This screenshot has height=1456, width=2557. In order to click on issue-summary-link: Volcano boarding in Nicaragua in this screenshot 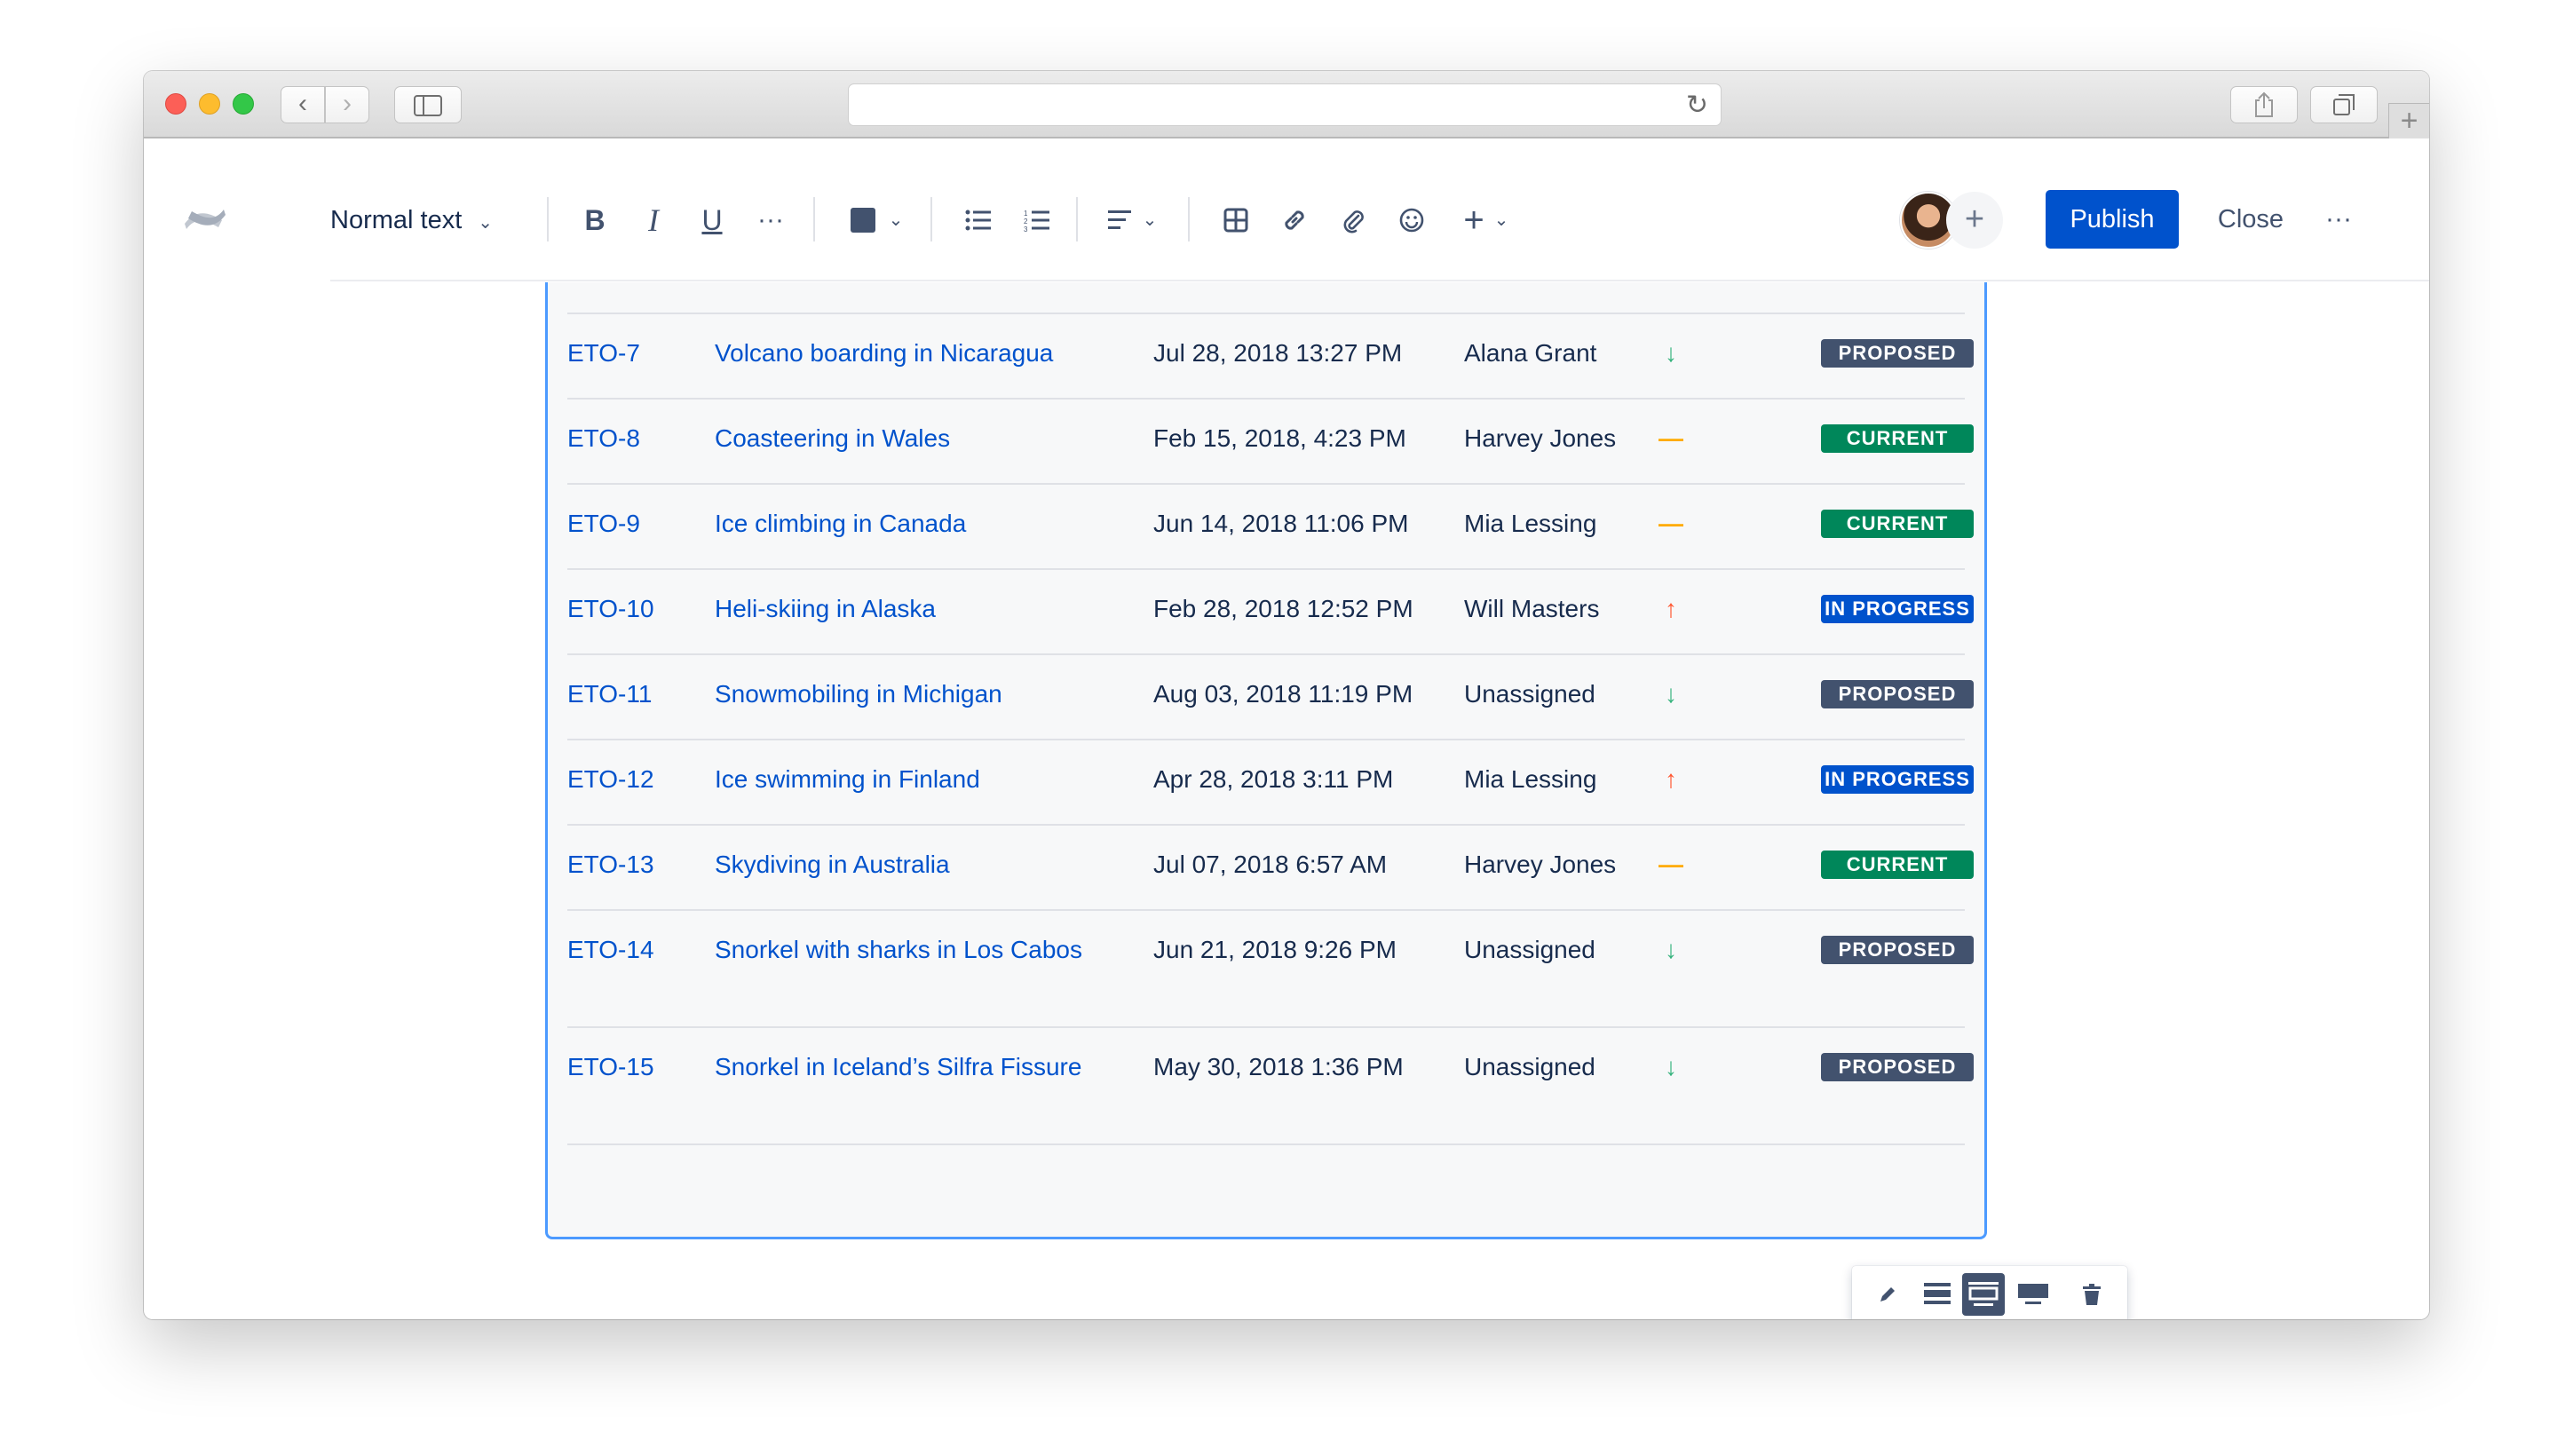, I will do `click(901, 353)`.